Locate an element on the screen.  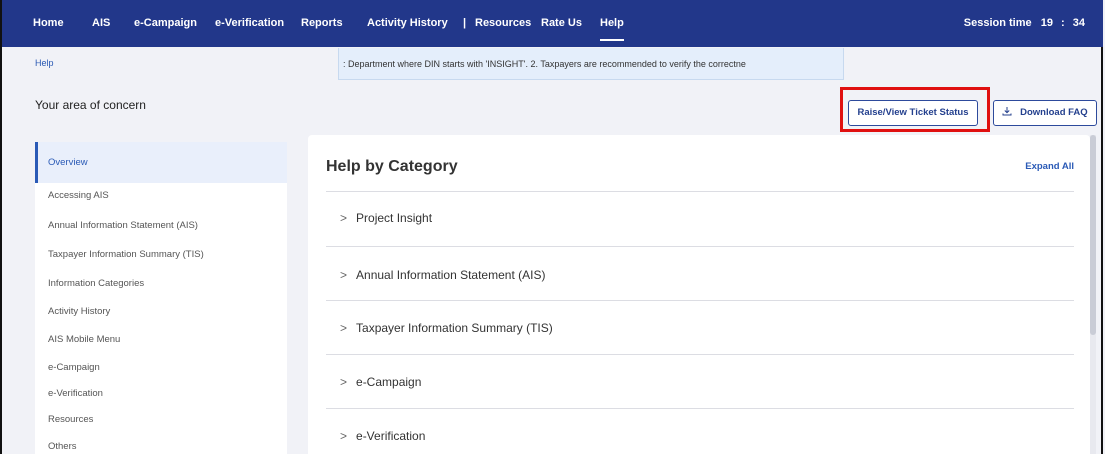
raise-ticket-label: Raise/View Ticket Status is located at coordinates (913, 112).